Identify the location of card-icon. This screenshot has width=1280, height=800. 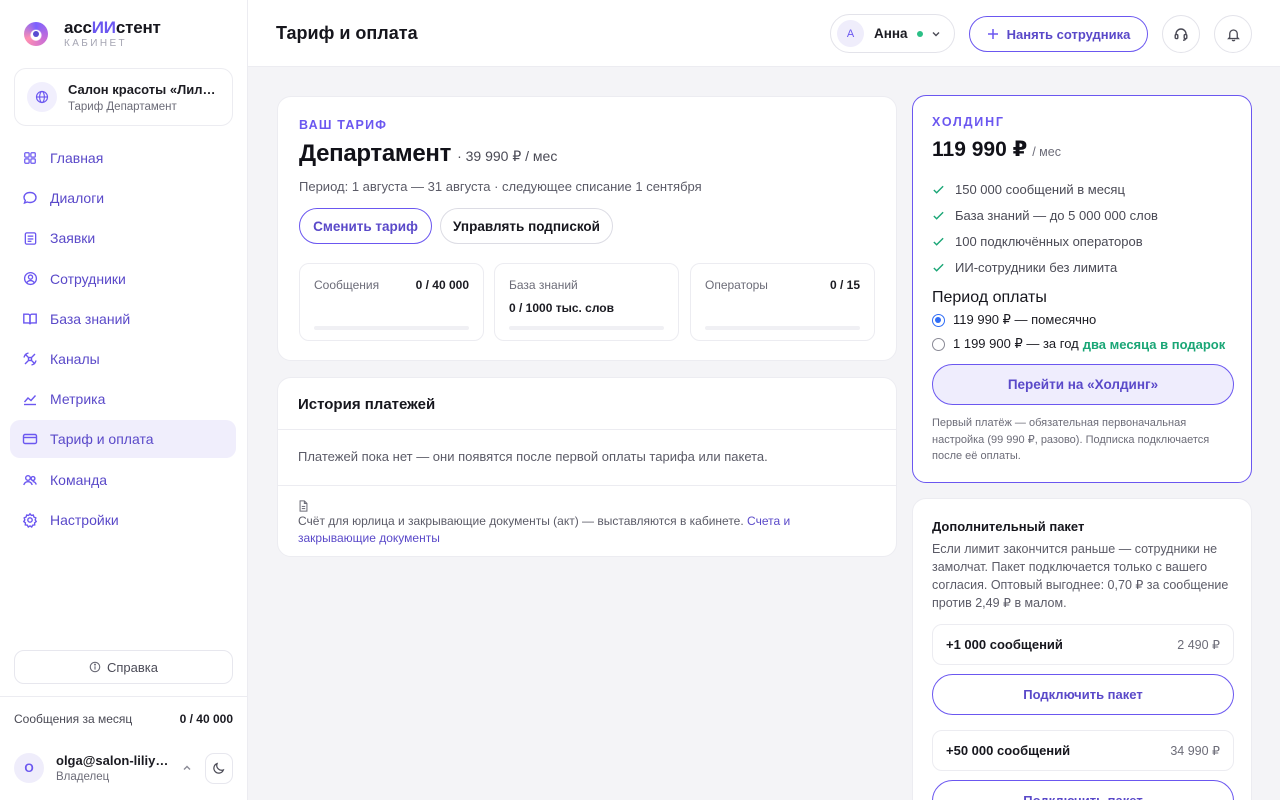
(30, 439).